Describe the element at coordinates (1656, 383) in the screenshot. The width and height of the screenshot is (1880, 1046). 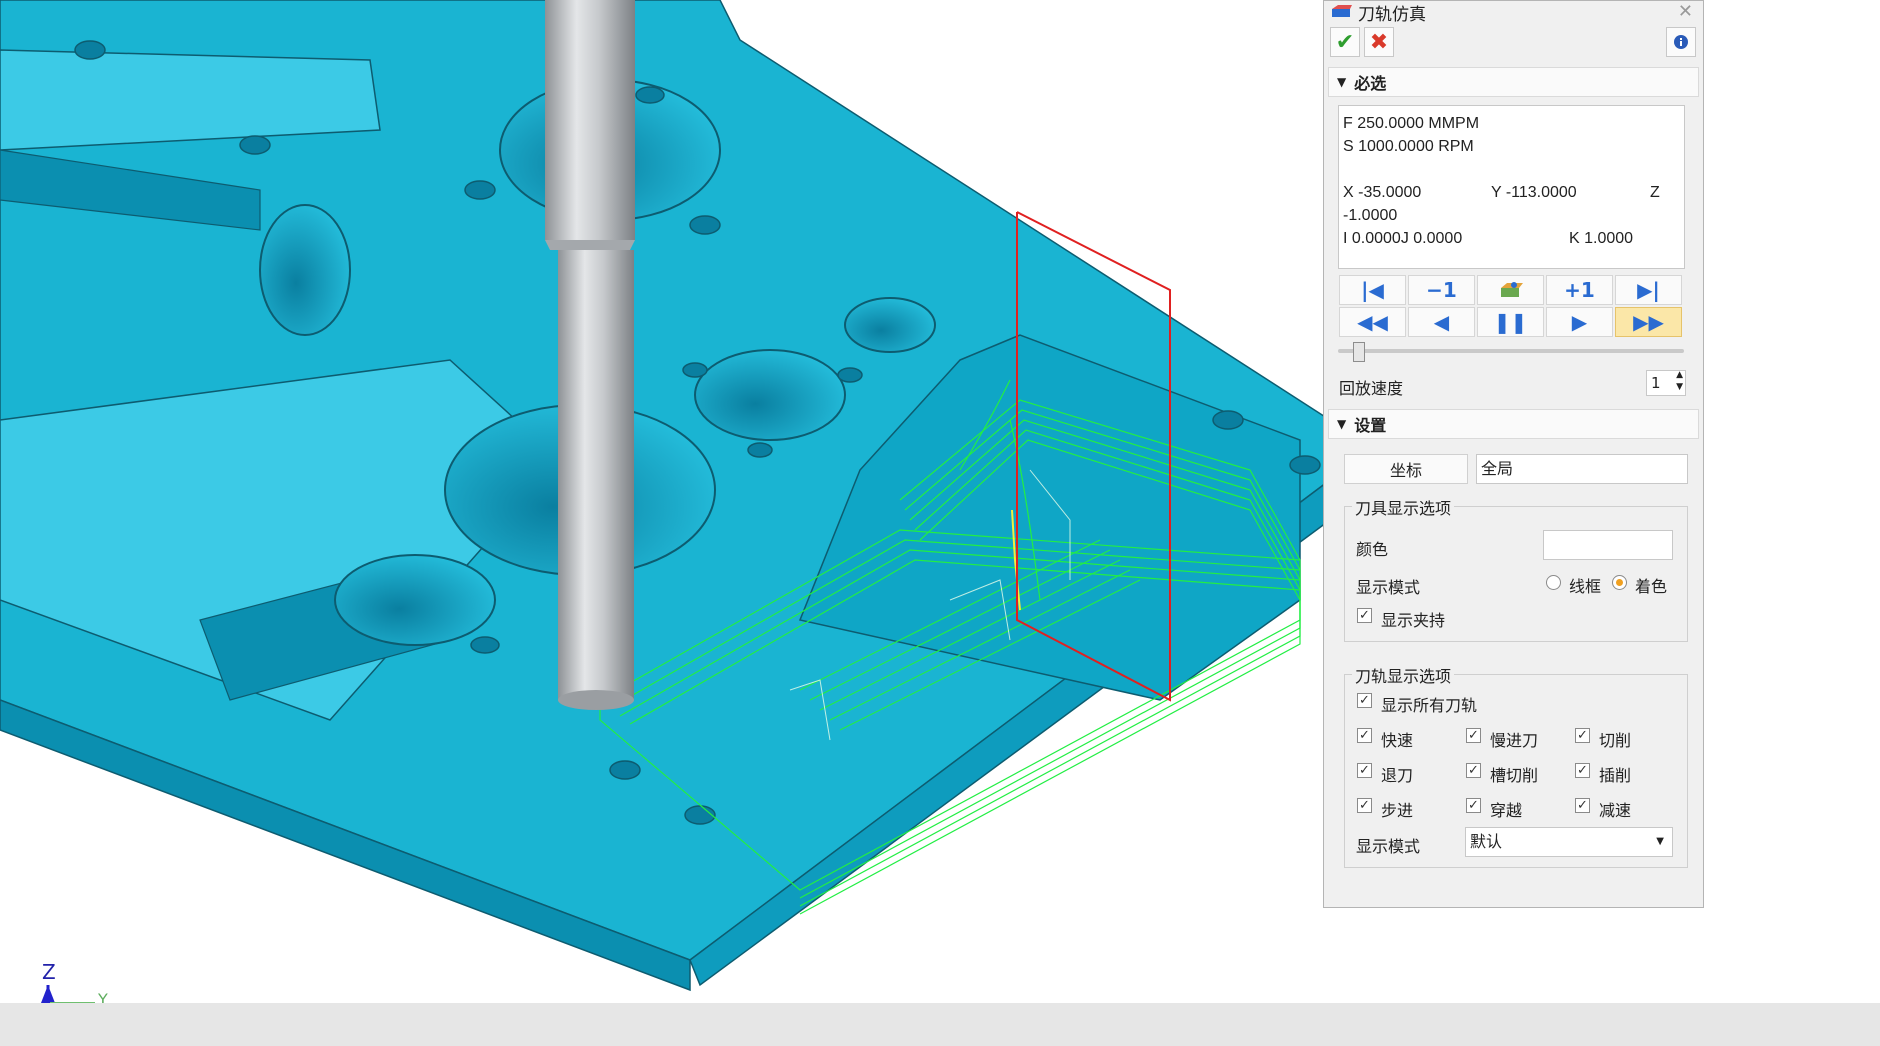
I see `playback-speed-value: 1` at that location.